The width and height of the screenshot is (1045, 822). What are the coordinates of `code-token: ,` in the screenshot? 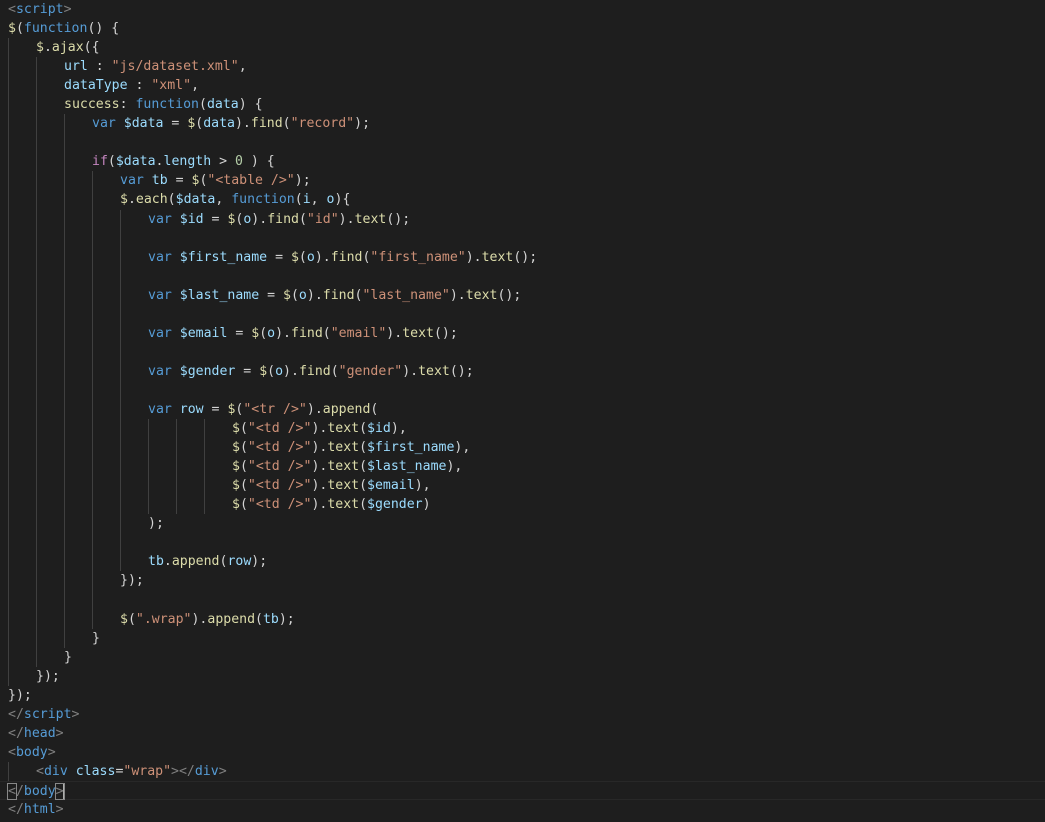 It's located at (223, 200).